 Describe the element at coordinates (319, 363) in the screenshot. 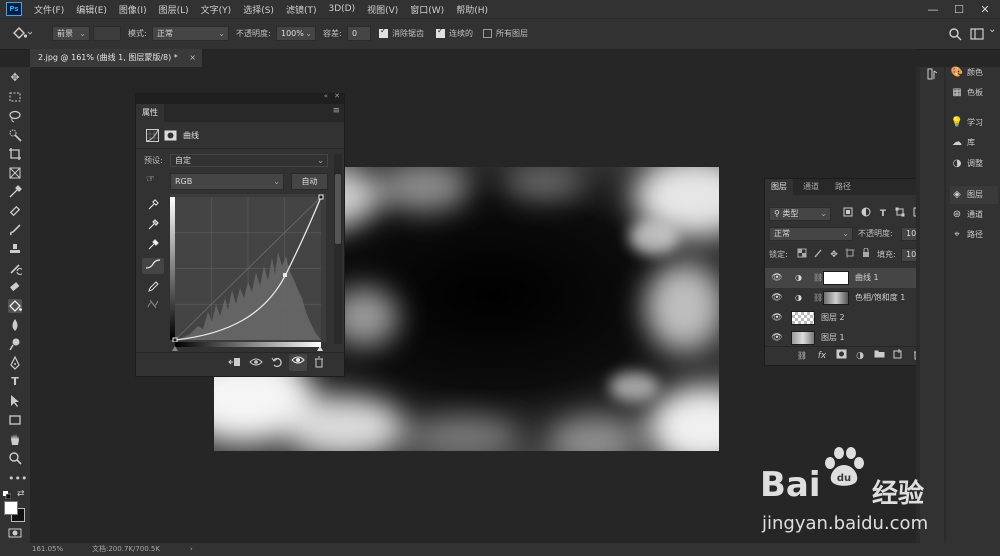

I see `delete-icon` at that location.